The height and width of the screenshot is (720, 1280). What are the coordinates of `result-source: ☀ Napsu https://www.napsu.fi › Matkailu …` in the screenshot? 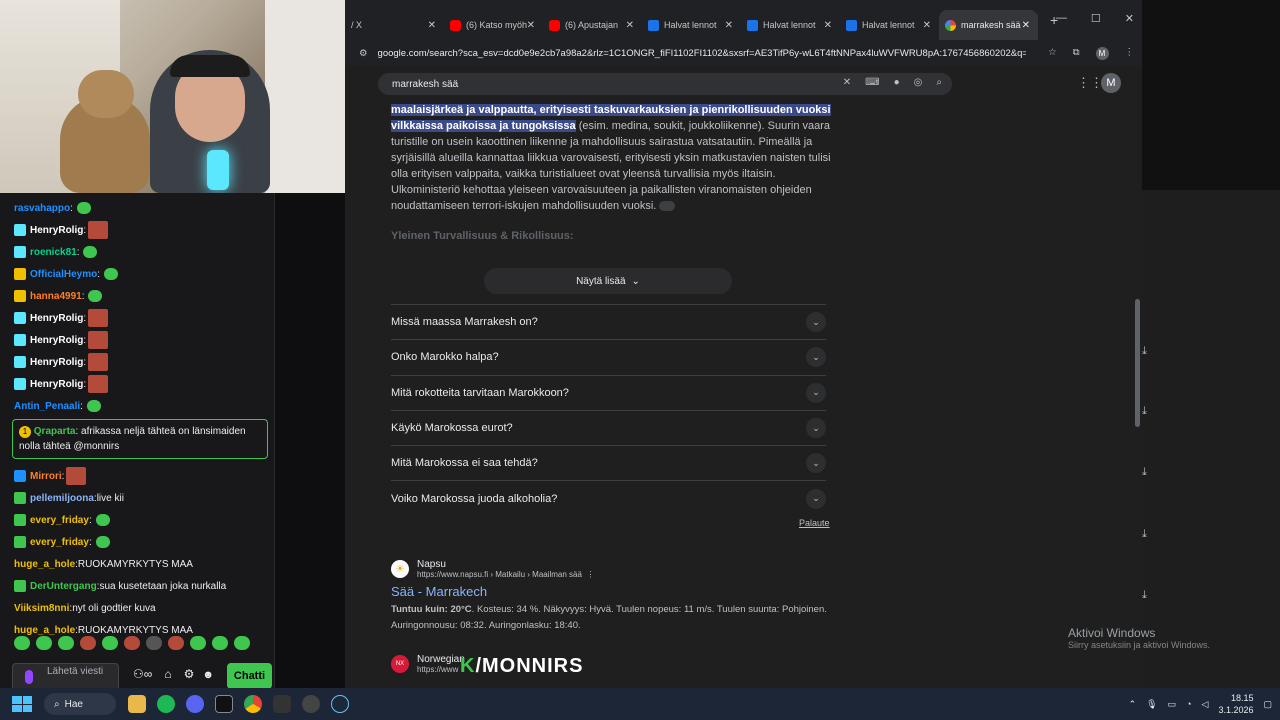 It's located at (611, 569).